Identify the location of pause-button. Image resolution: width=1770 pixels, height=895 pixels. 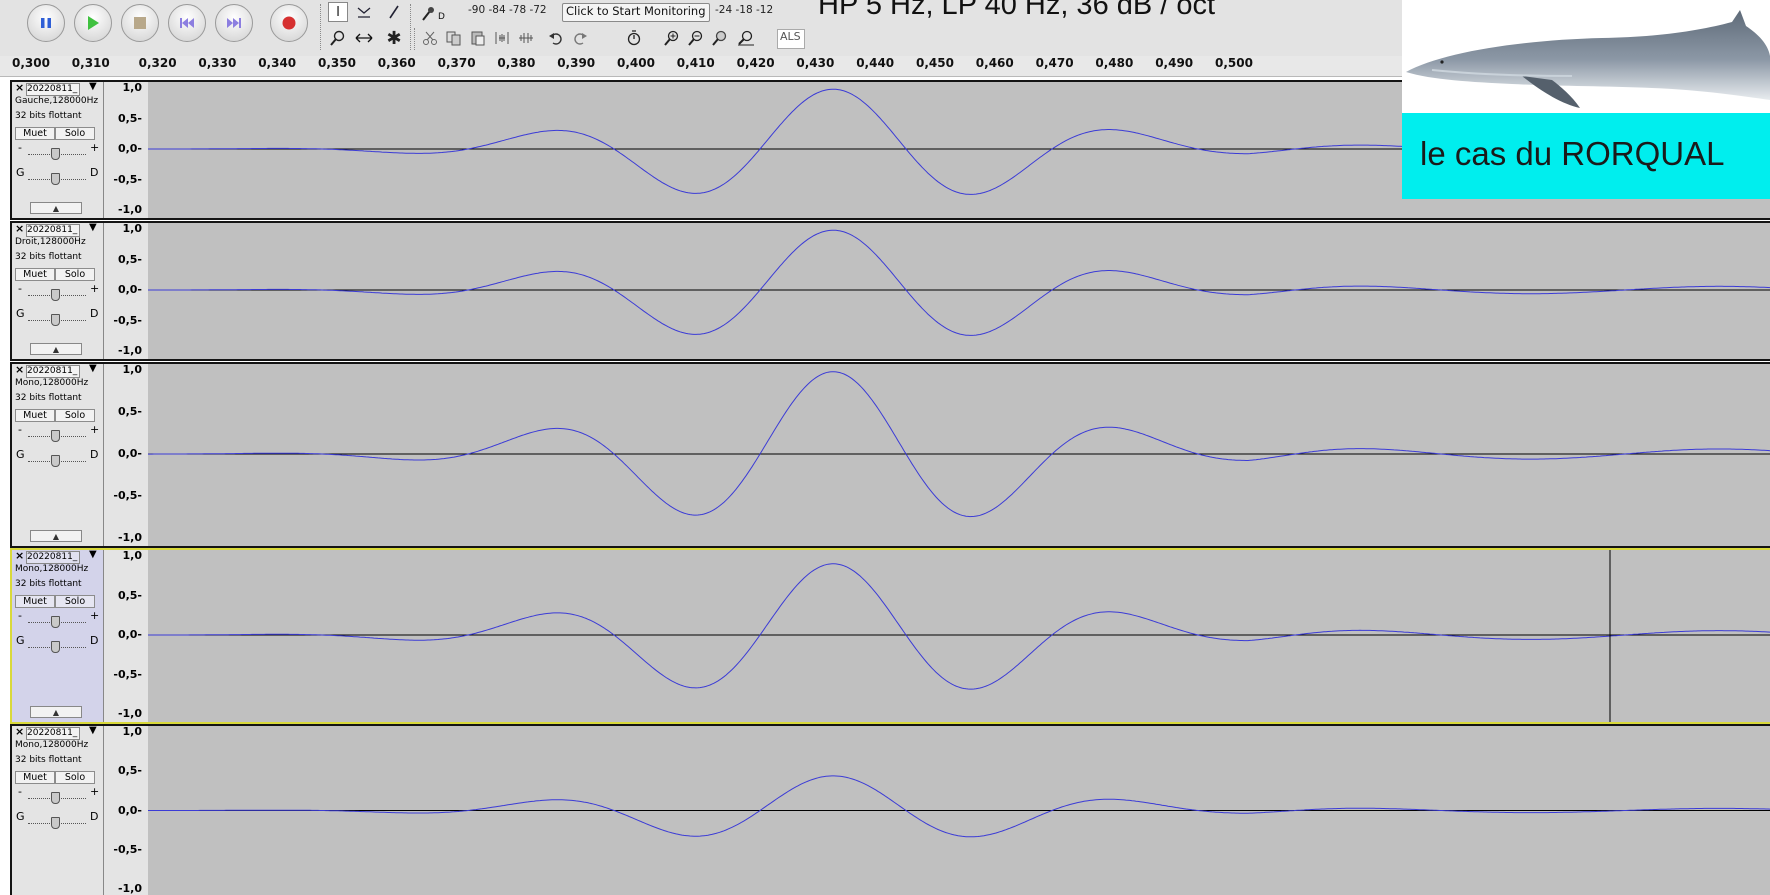
(46, 23).